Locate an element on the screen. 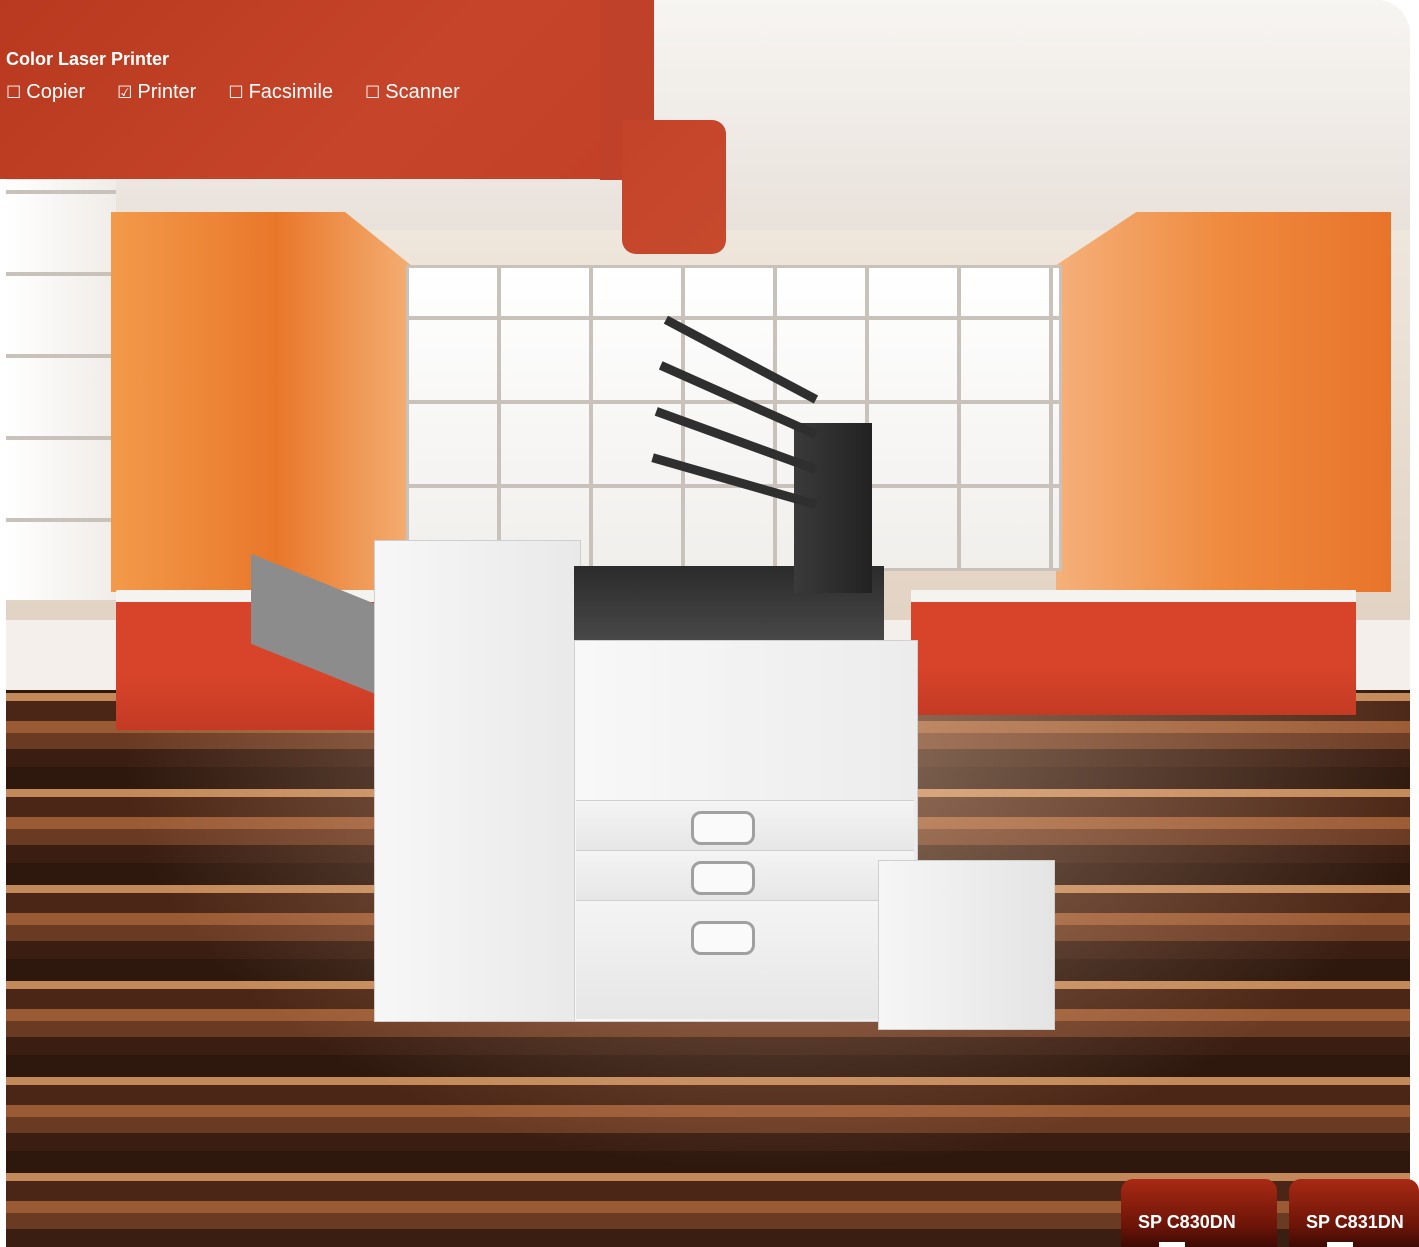 This screenshot has width=1419, height=1247. function-list: ☐ Copier ☑ Printer ☐ Facsimile ☐ Scanner is located at coordinates (249, 92).